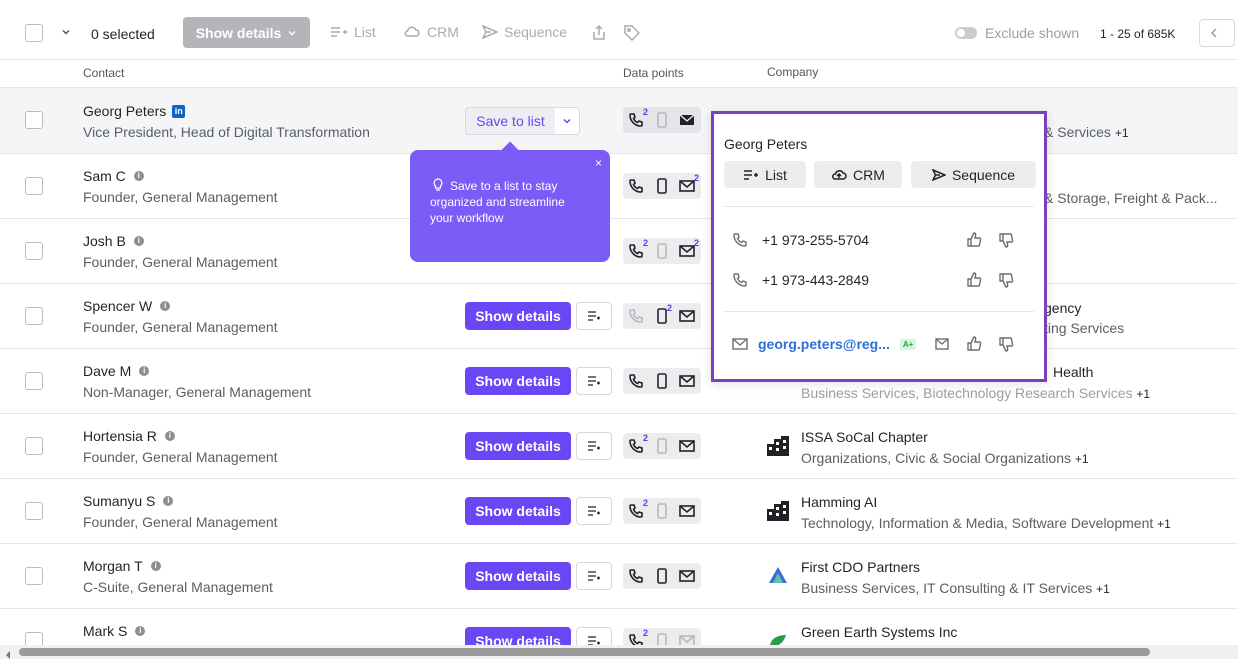  Describe the element at coordinates (632, 33) in the screenshot. I see `tag-button` at that location.